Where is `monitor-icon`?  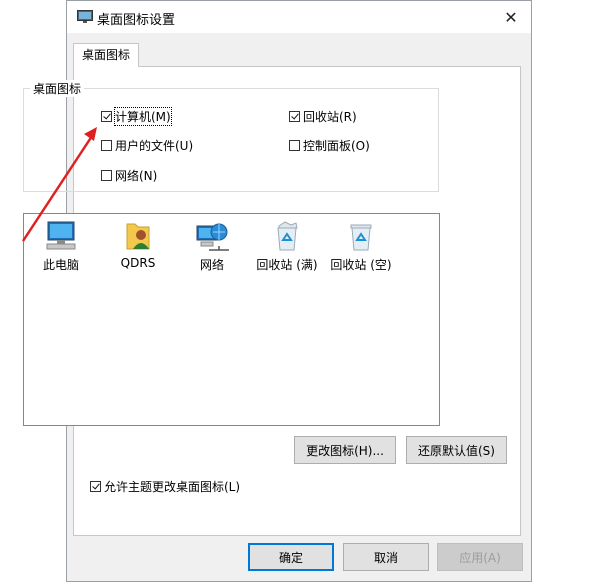
monitor-icon is located at coordinates (85, 16).